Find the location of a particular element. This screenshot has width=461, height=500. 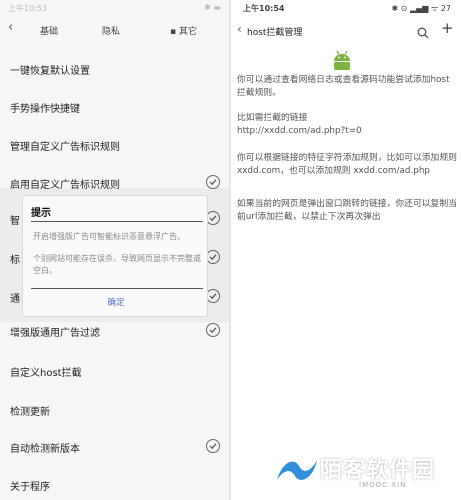

dialog-title: 提示 is located at coordinates (41, 213).